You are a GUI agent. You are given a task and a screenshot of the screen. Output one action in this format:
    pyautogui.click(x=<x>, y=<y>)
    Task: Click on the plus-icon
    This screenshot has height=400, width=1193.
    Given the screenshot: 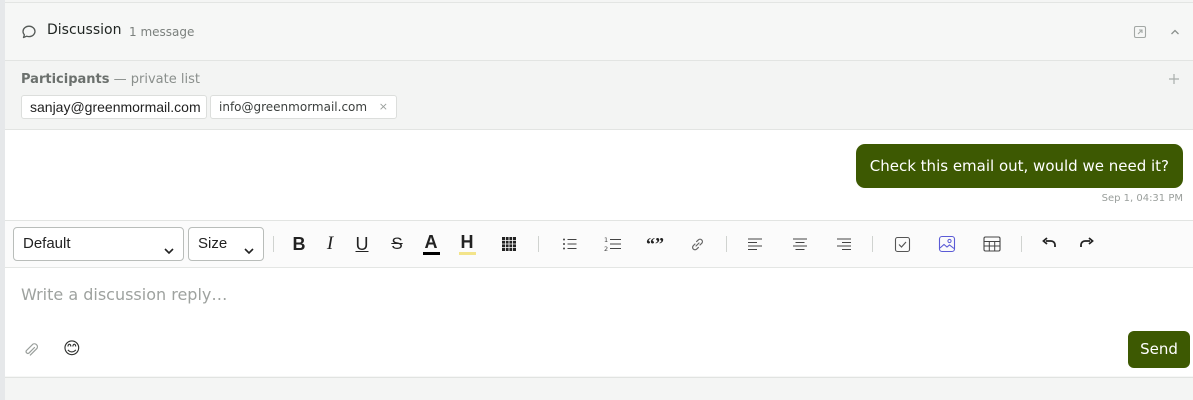 What is the action you would take?
    pyautogui.click(x=1174, y=78)
    